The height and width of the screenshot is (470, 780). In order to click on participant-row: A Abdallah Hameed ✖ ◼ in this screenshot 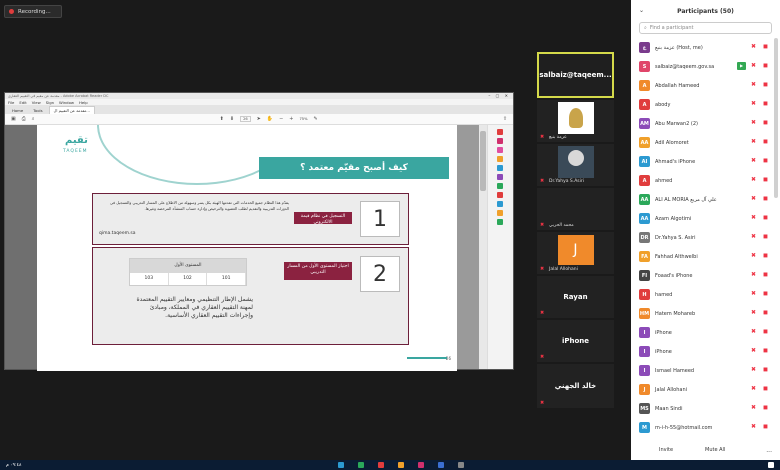, I will do `click(701, 85)`.